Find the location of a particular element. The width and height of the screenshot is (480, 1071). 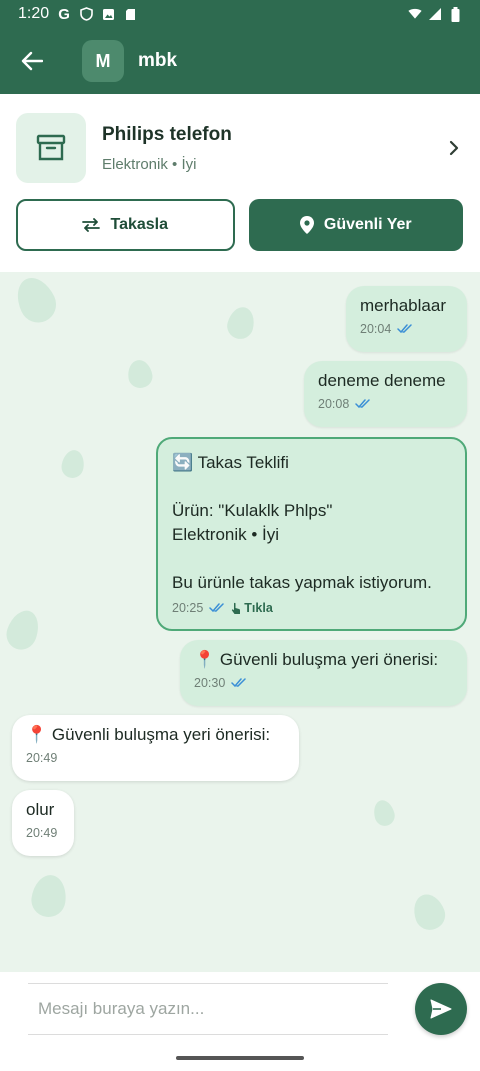

offer-tap-action: Tıkla is located at coordinates (252, 608).